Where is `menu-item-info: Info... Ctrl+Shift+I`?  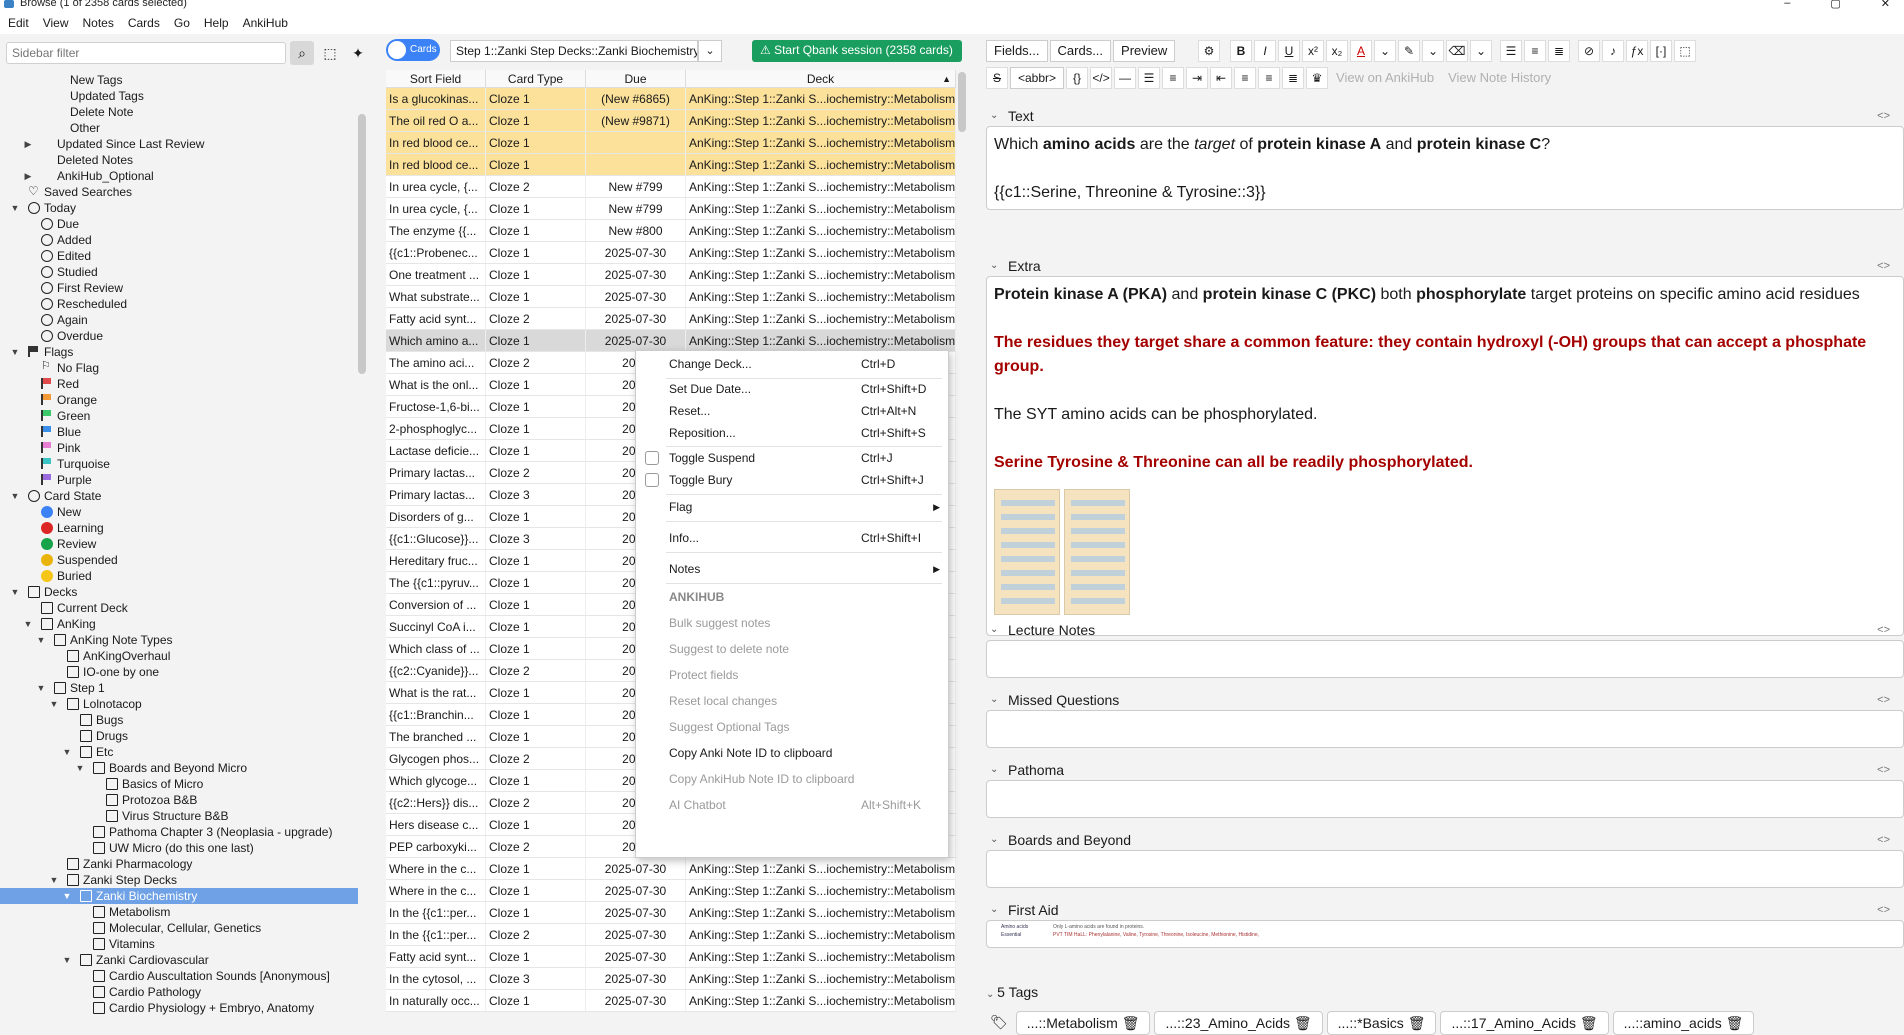
menu-item-info: Info... Ctrl+Shift+I is located at coordinates (792, 538).